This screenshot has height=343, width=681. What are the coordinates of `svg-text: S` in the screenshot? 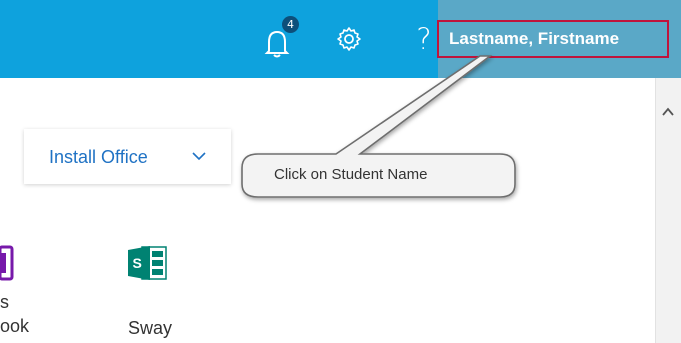 It's located at (137, 263).